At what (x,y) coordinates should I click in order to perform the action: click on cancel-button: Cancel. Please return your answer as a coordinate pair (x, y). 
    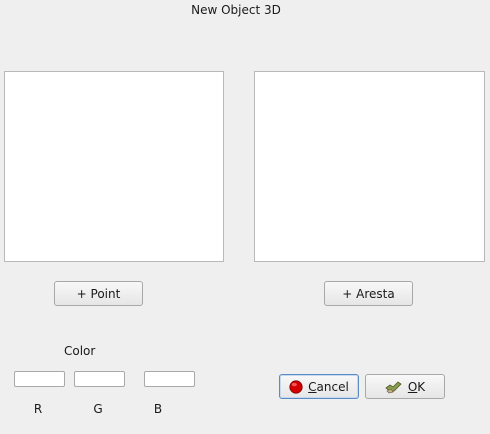
    Looking at the image, I should click on (319, 386).